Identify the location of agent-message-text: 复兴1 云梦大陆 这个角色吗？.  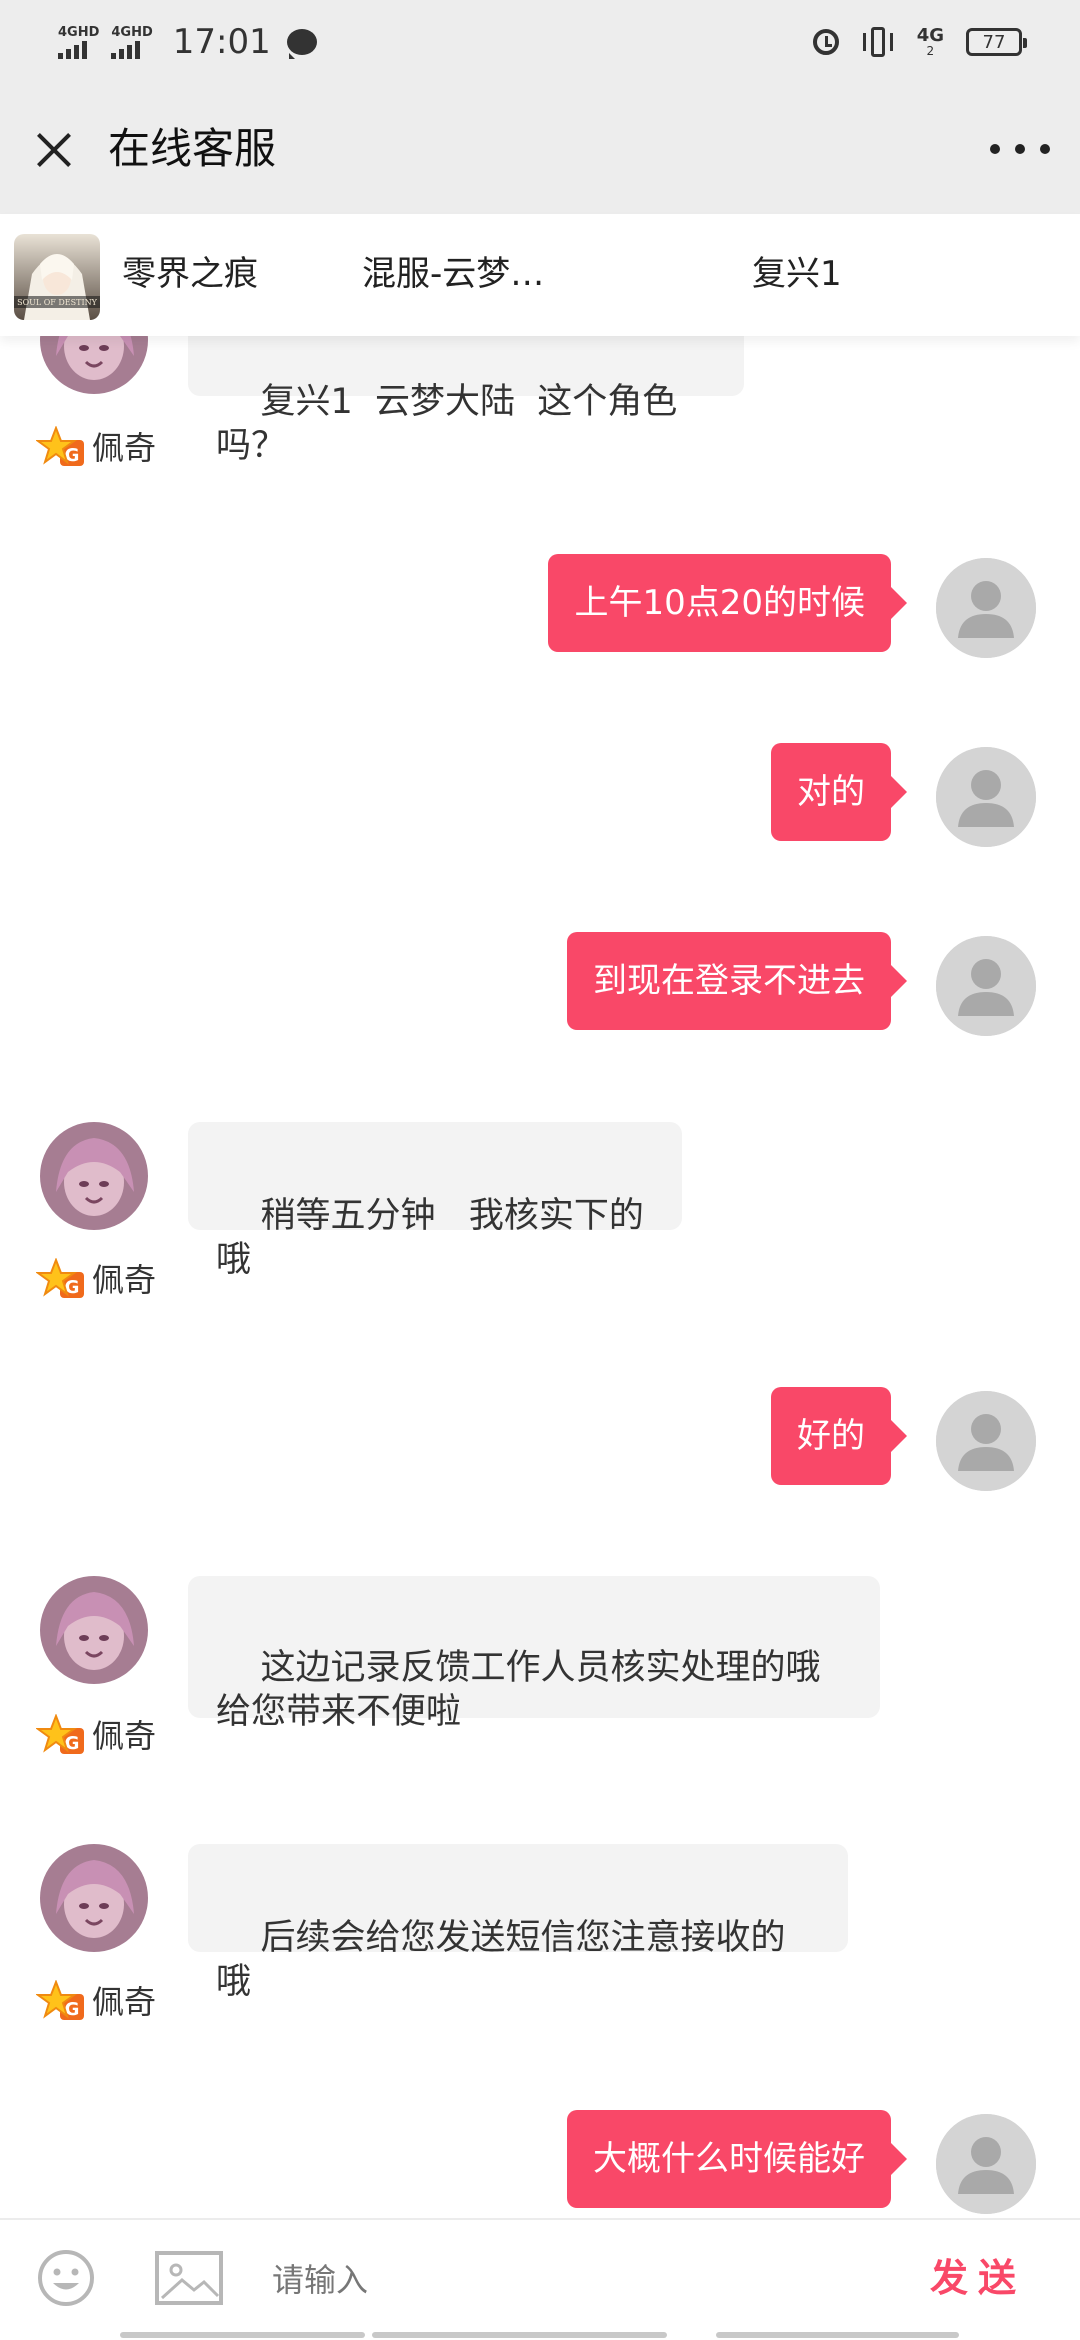
(447, 424).